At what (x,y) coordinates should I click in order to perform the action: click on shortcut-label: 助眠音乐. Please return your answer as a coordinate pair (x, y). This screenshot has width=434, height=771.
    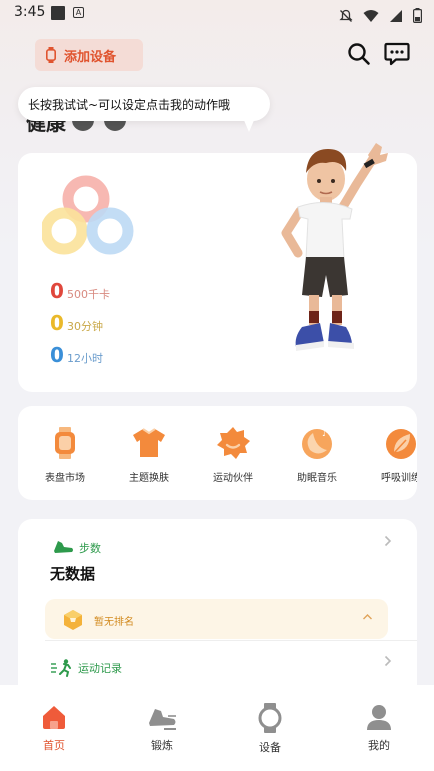
    Looking at the image, I should click on (317, 478).